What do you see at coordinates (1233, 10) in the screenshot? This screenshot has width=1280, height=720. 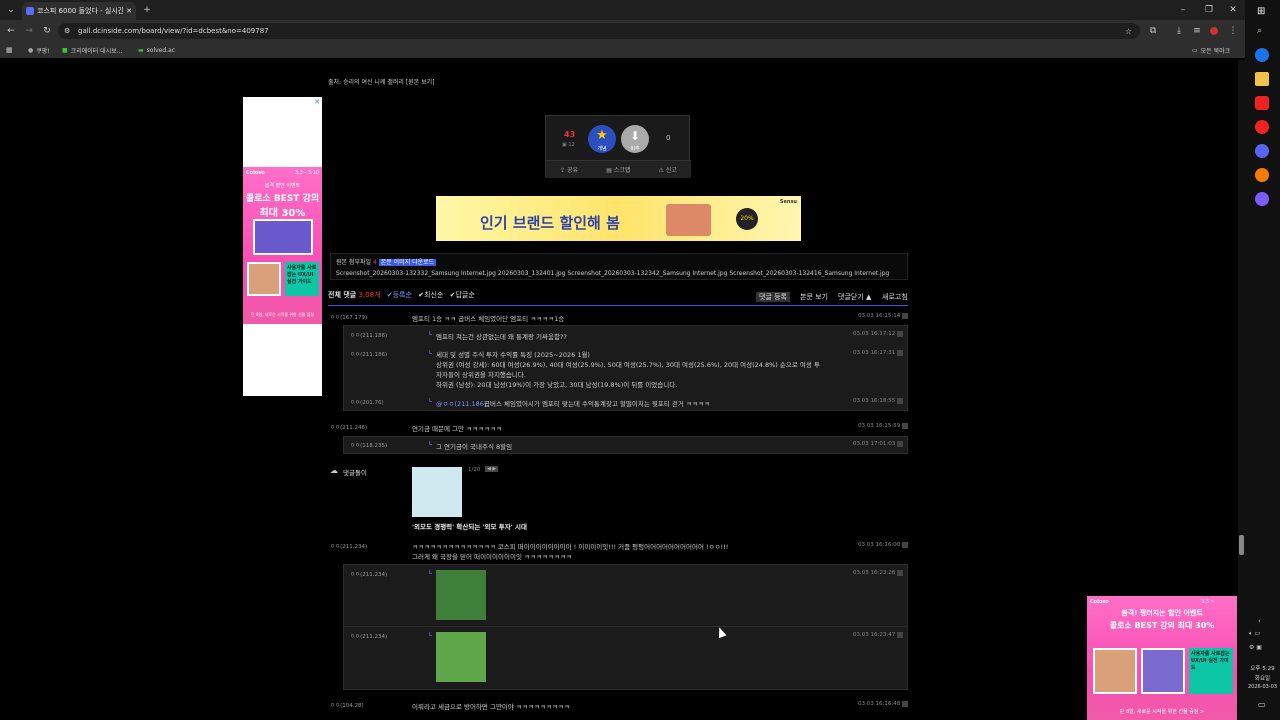 I see `close-window-icon: ✕` at bounding box center [1233, 10].